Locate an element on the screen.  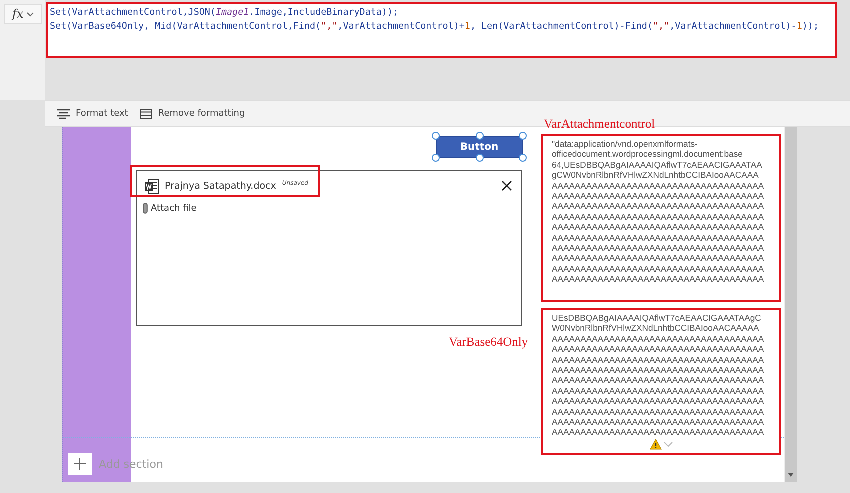
scrollbar is located at coordinates (790, 304).